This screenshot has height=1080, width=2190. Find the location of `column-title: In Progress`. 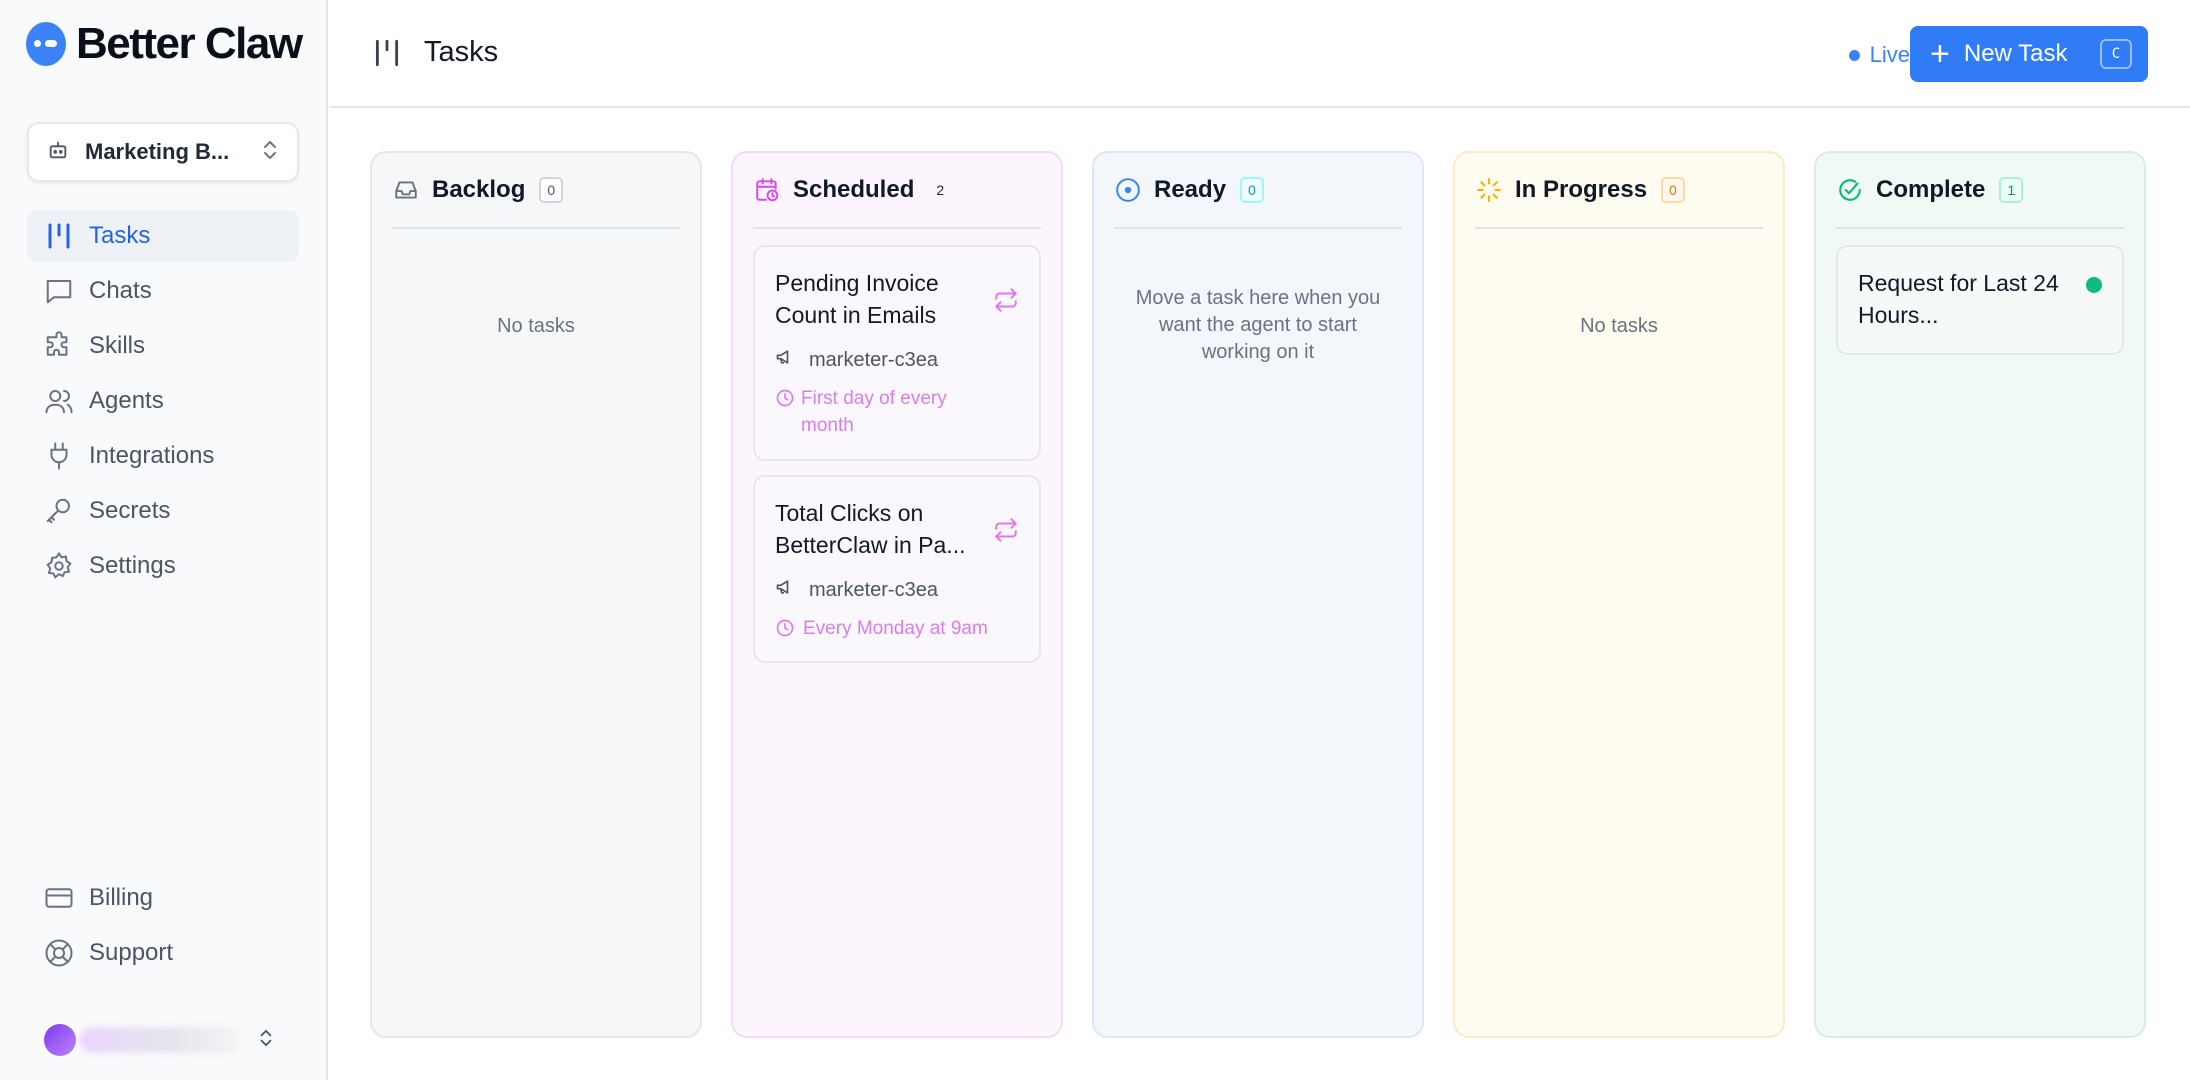

column-title: In Progress is located at coordinates (1581, 189).